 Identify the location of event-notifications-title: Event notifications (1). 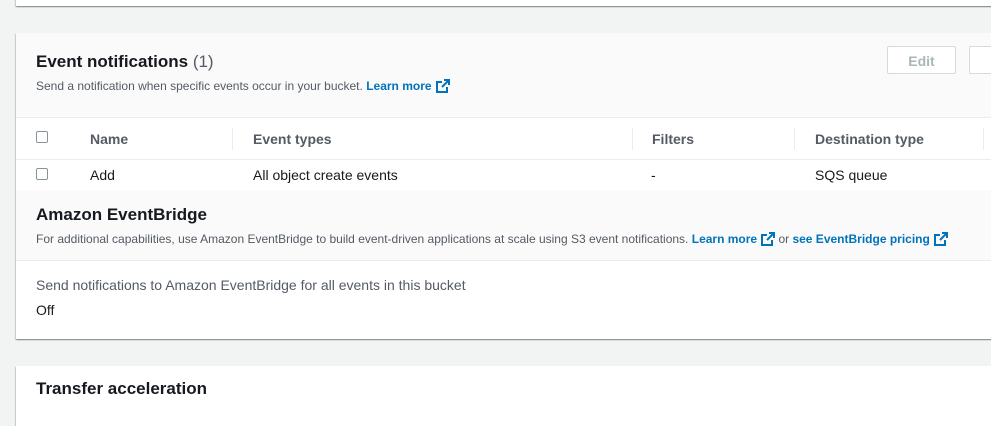
(125, 62).